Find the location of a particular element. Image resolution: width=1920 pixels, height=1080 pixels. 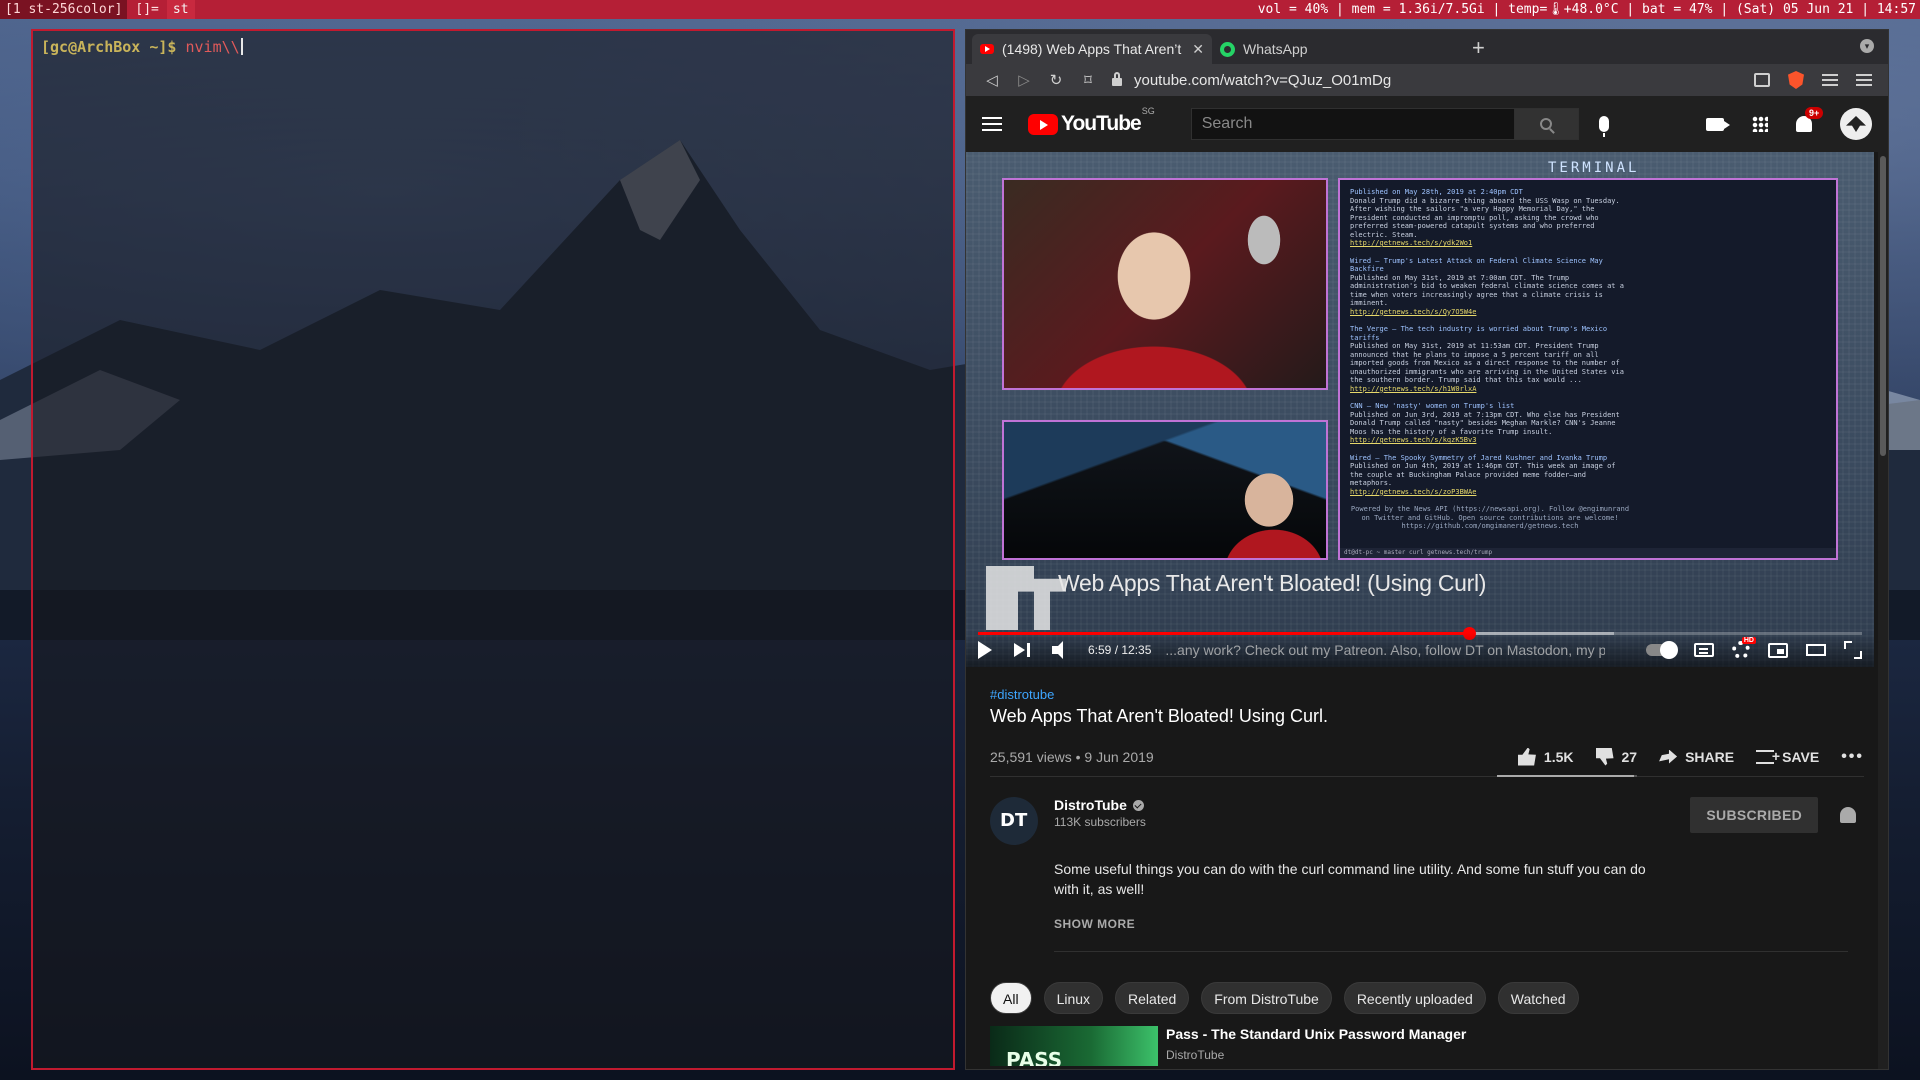

channel-name: DistroTube is located at coordinates (1090, 805).